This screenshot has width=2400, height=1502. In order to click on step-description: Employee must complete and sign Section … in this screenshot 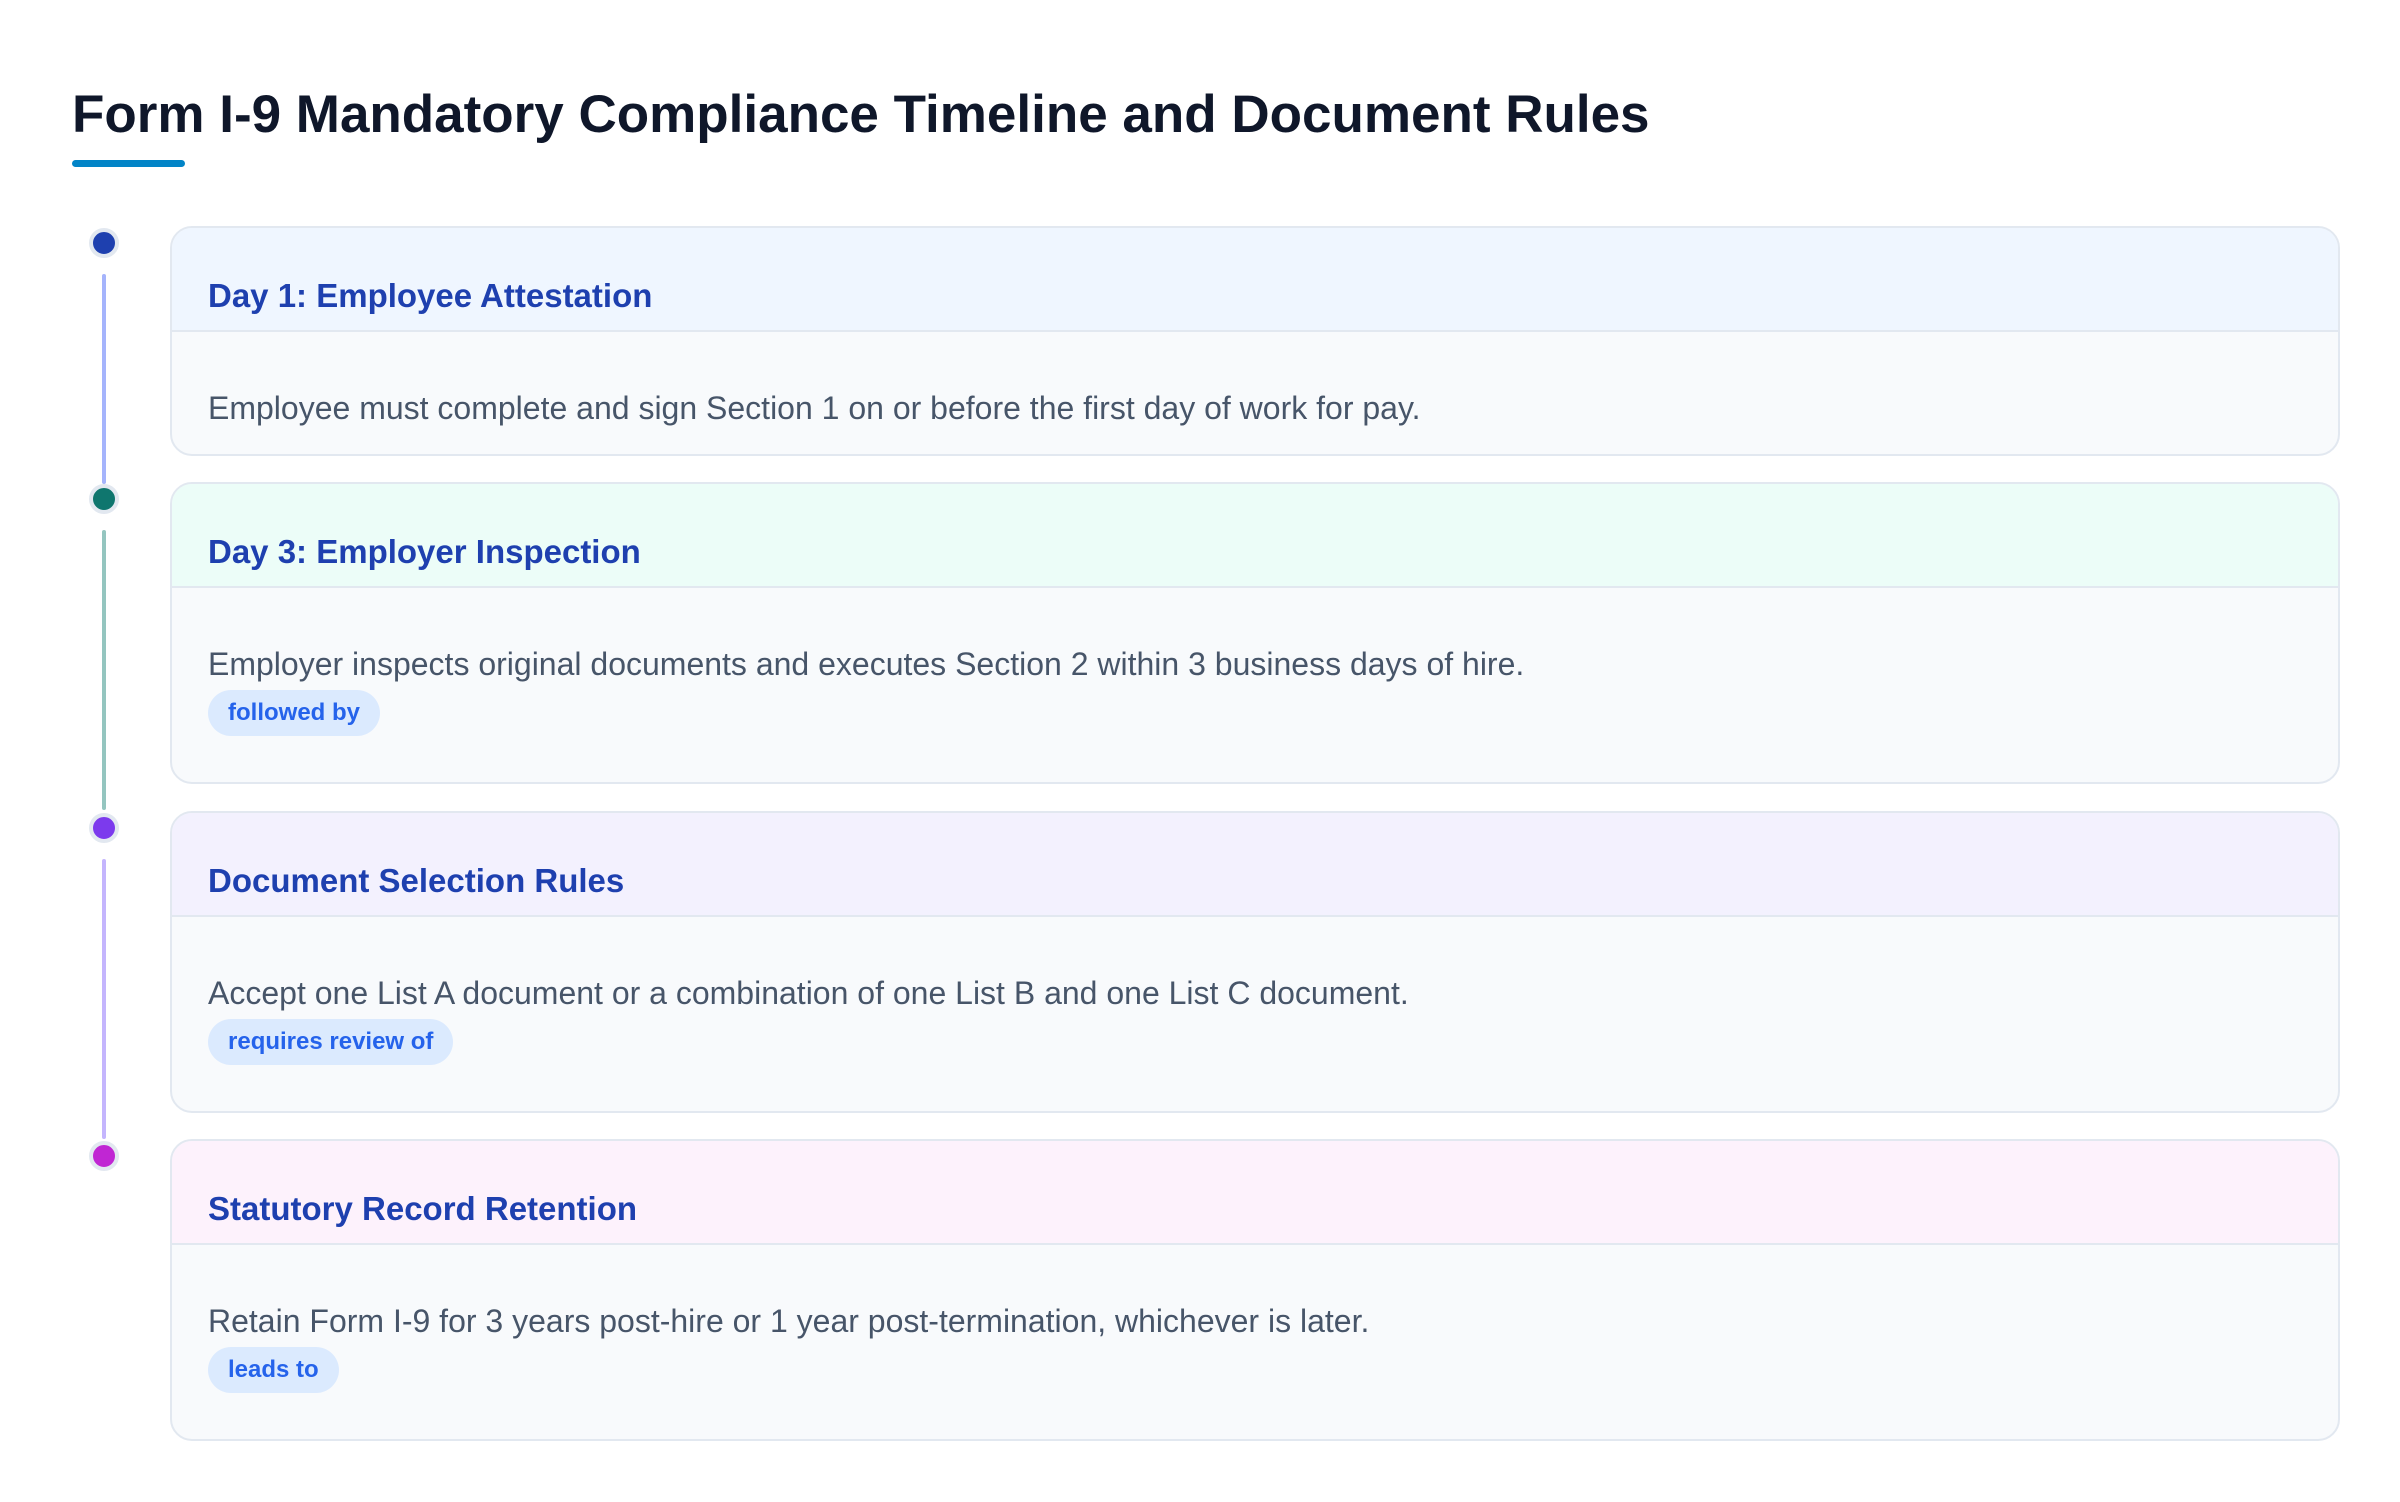, I will do `click(814, 408)`.